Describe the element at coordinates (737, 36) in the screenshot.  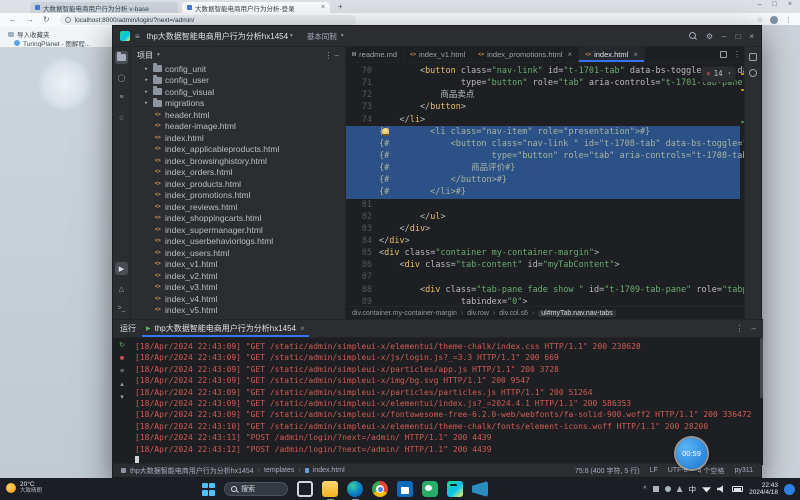
I see `ide-maximize-icon: □` at that location.